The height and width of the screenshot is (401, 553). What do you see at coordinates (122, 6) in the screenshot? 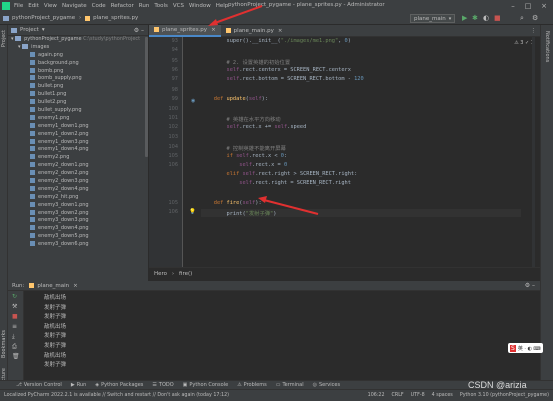
I see `menu-refactor: Refactor` at bounding box center [122, 6].